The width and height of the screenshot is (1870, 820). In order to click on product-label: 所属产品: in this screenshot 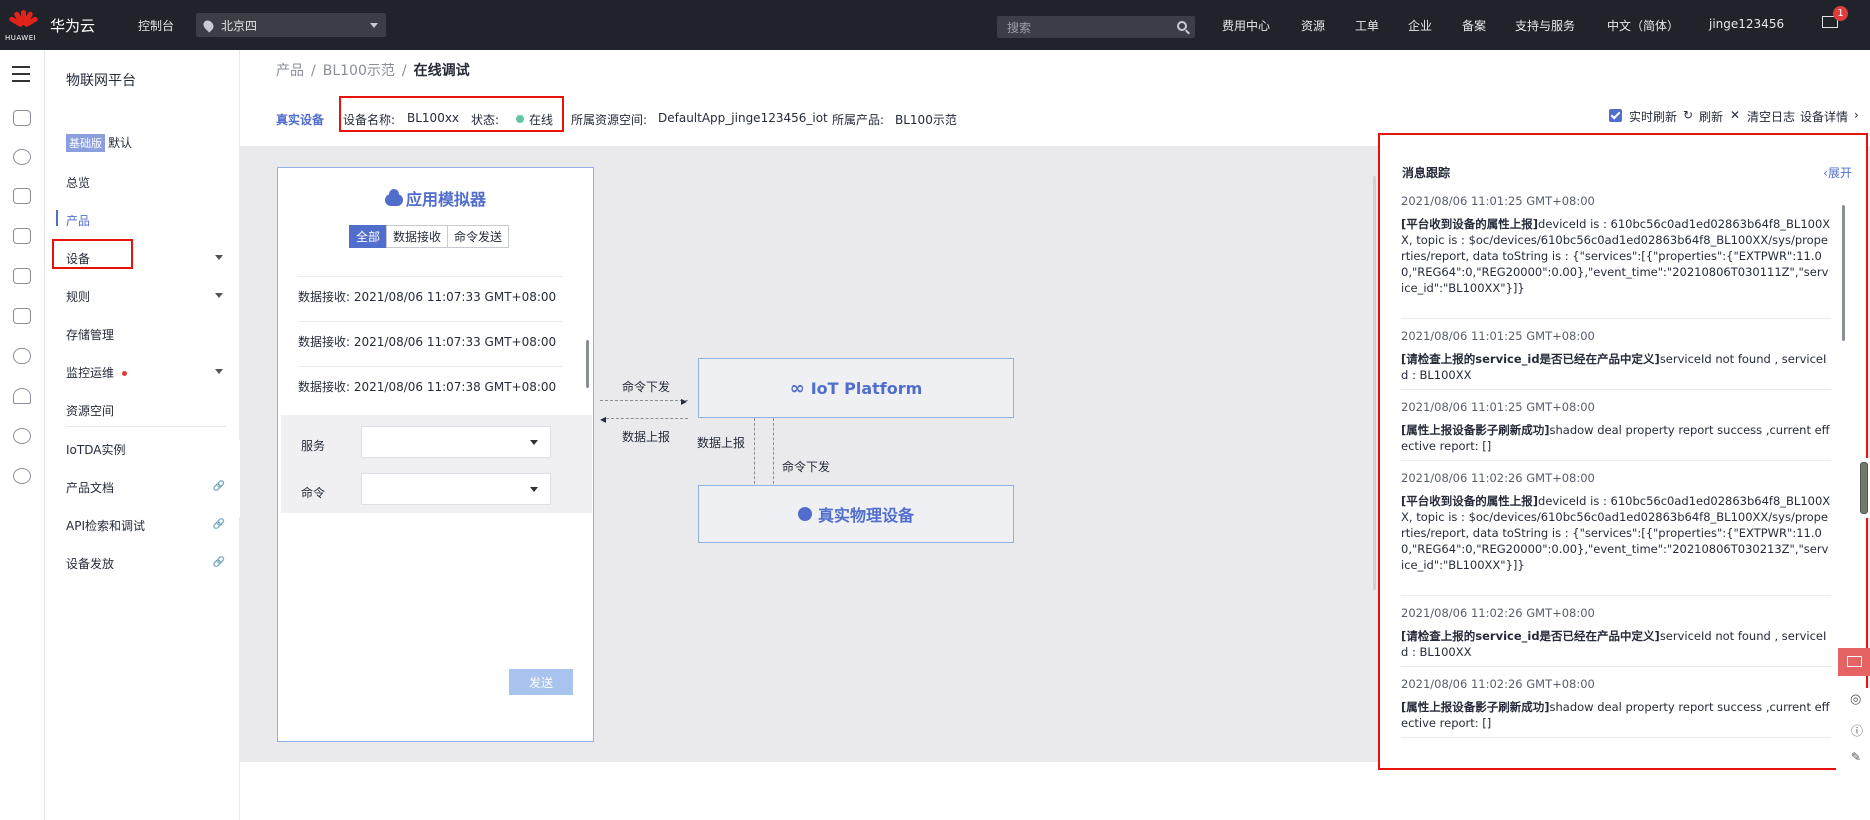, I will do `click(858, 120)`.